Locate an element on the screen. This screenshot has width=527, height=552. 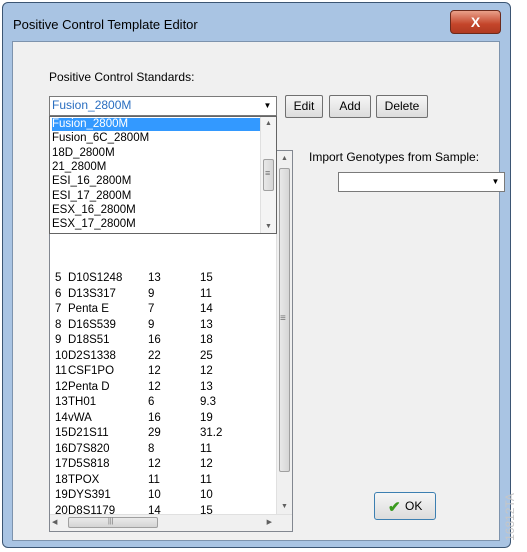
delete-button: Delete is located at coordinates (402, 106).